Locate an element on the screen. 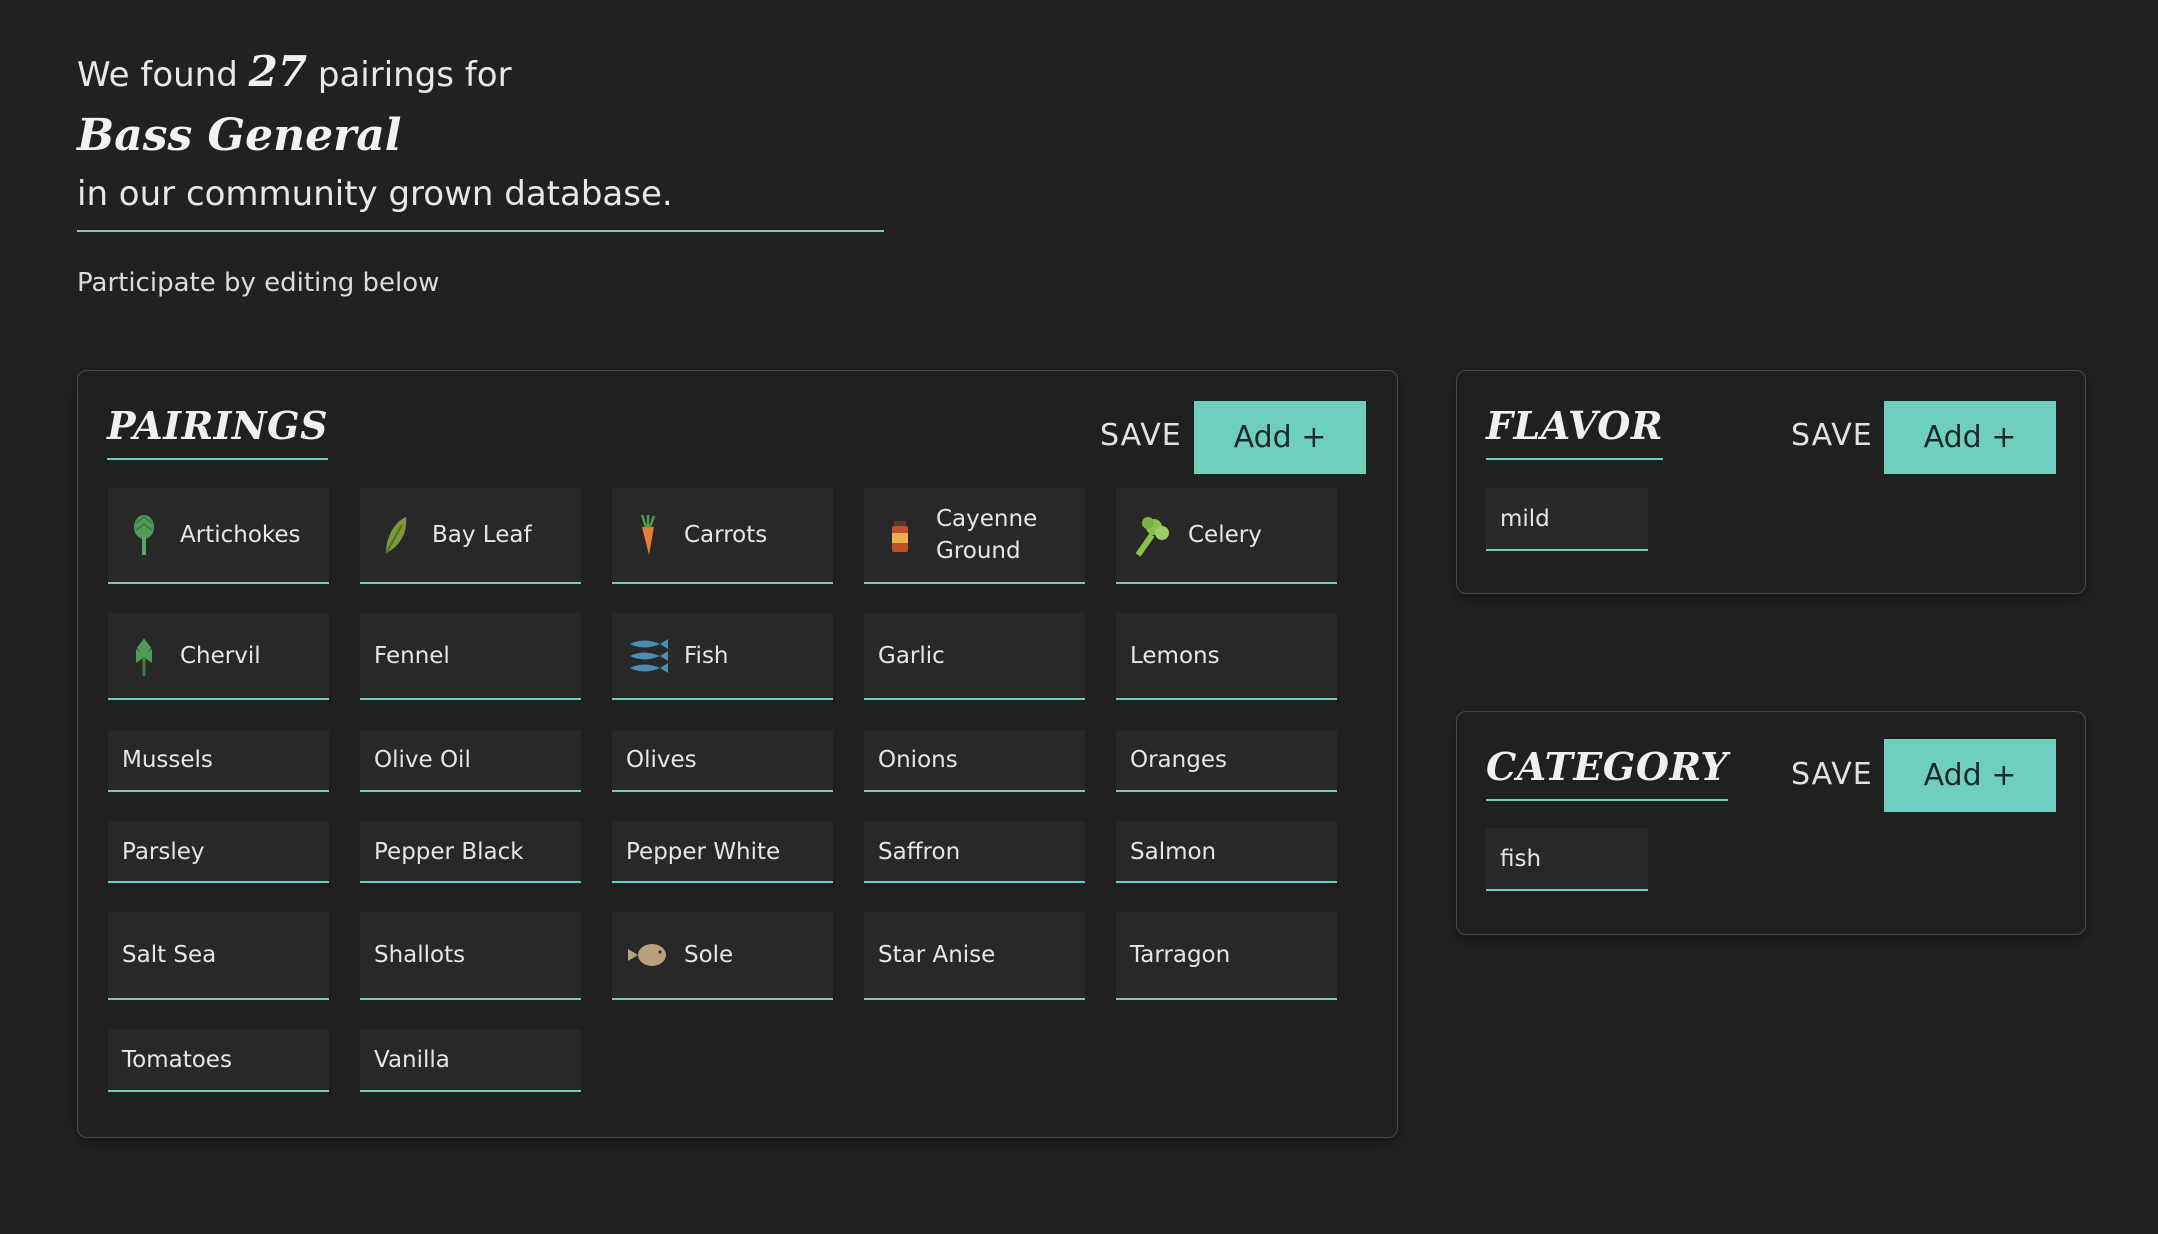  artichoke-icon is located at coordinates (144, 535).